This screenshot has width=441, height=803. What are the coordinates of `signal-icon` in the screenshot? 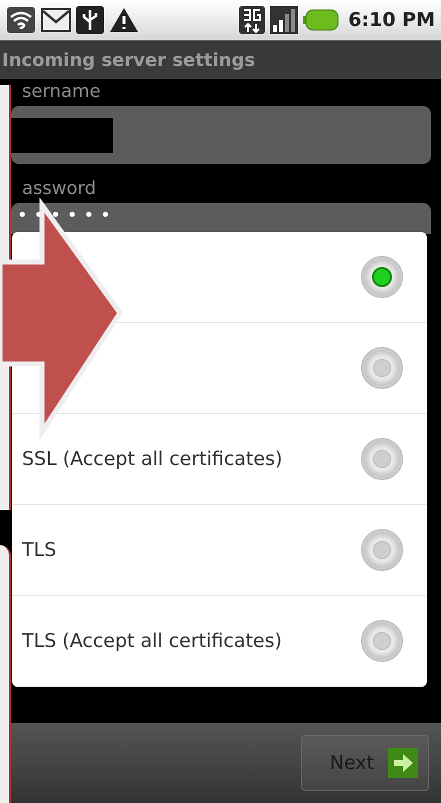 It's located at (284, 20).